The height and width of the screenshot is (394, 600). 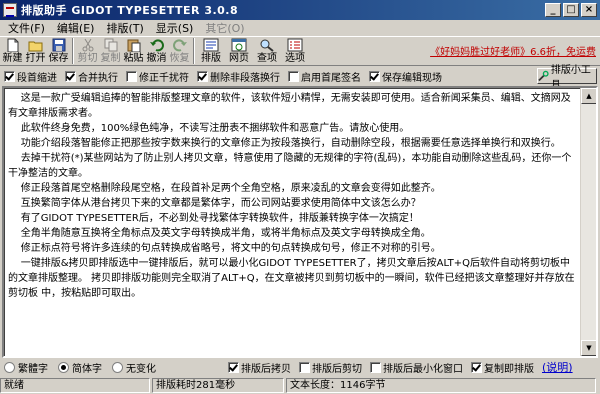 What do you see at coordinates (557, 367) in the screenshot?
I see `help-link: (说明)` at bounding box center [557, 367].